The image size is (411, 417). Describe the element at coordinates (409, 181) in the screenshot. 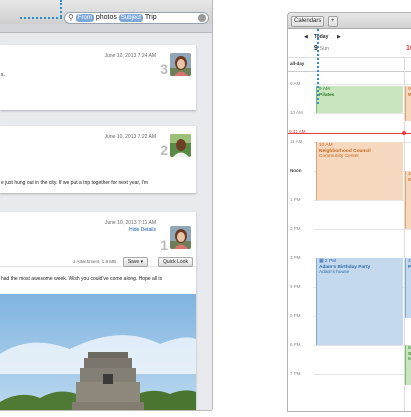

I see `event-title: C` at that location.